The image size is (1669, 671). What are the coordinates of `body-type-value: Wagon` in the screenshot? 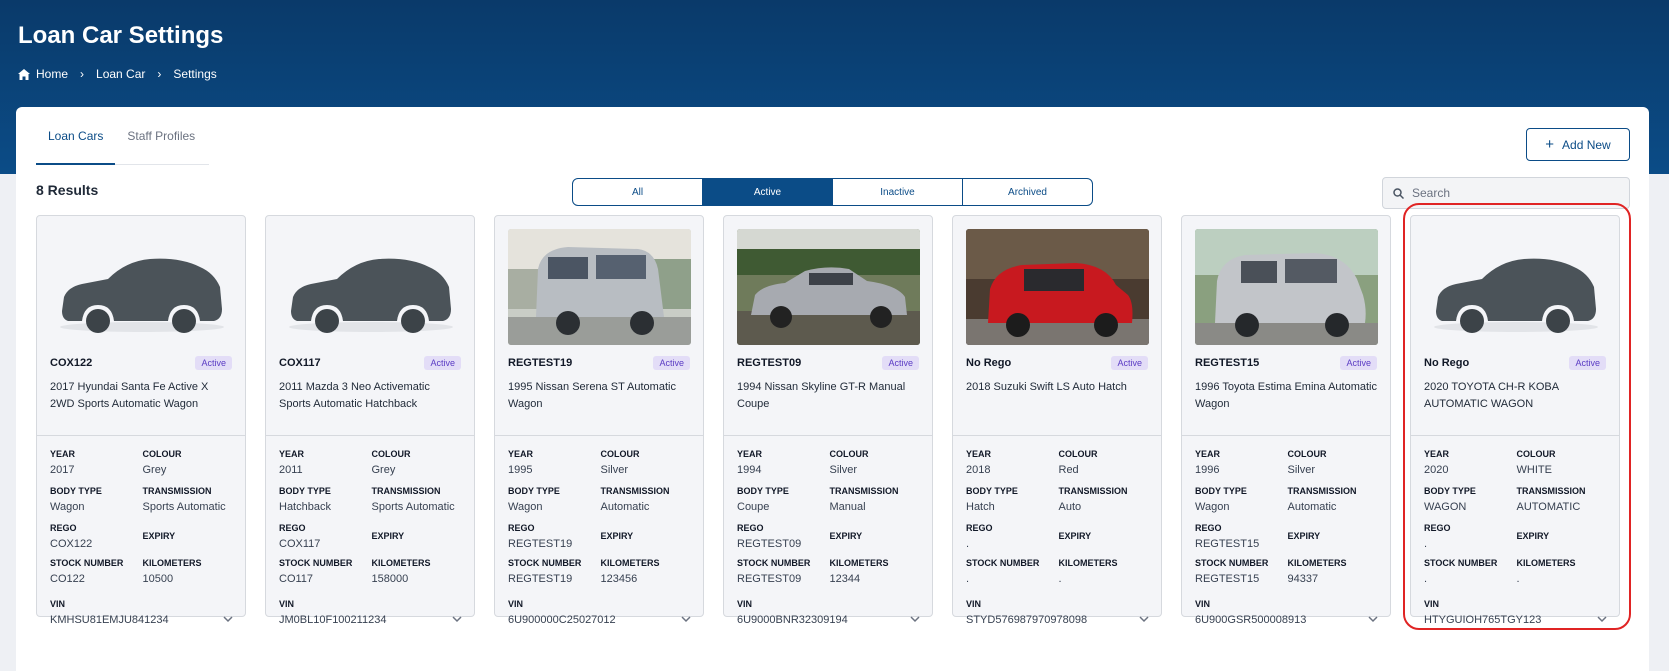 It's located at (67, 507).